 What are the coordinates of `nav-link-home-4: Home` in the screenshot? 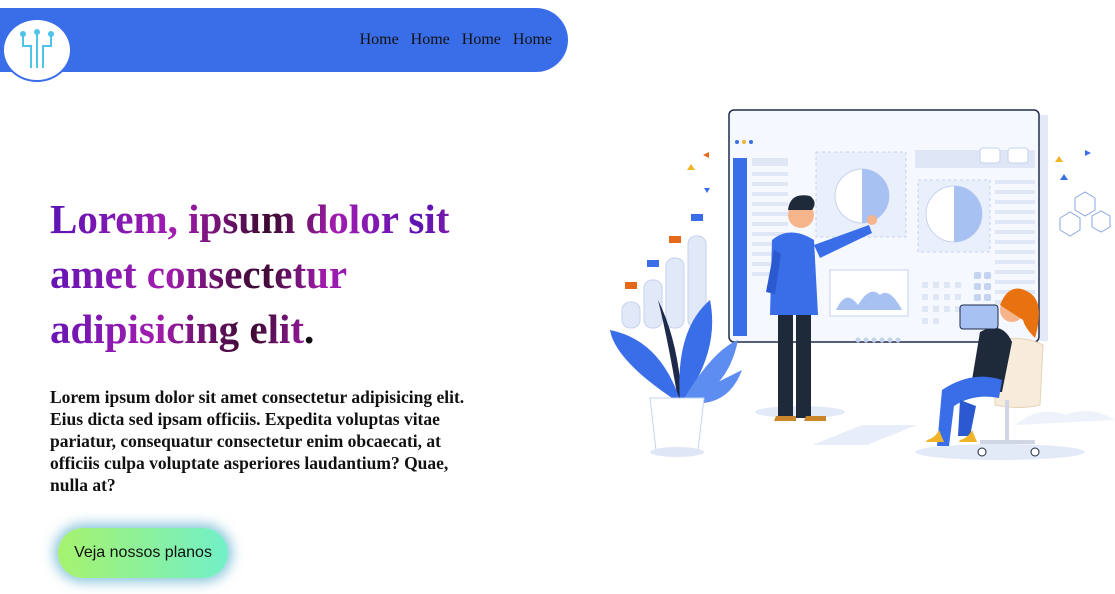 It's located at (532, 40).